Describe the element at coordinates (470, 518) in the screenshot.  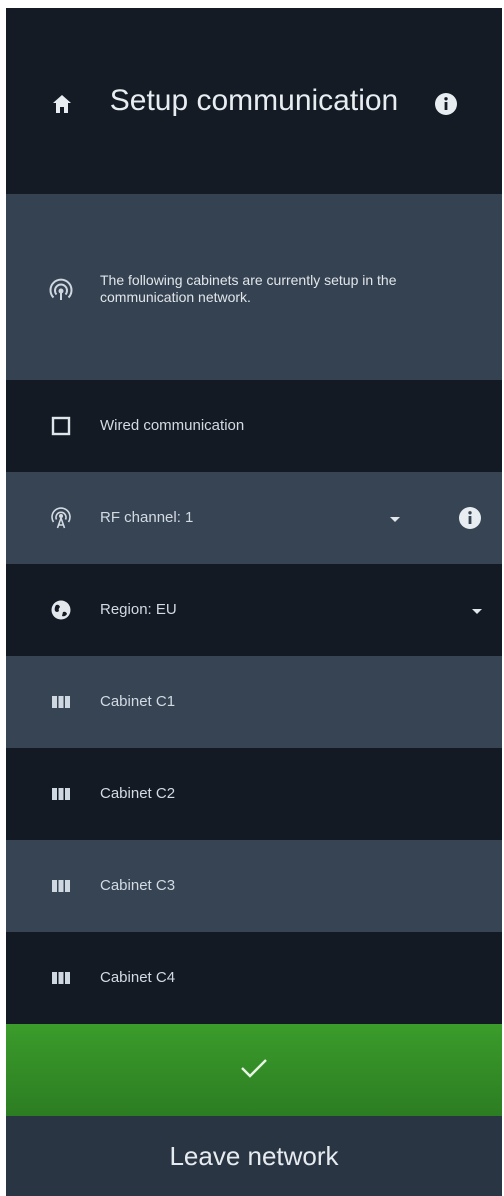
I see `rf-info-icon` at that location.